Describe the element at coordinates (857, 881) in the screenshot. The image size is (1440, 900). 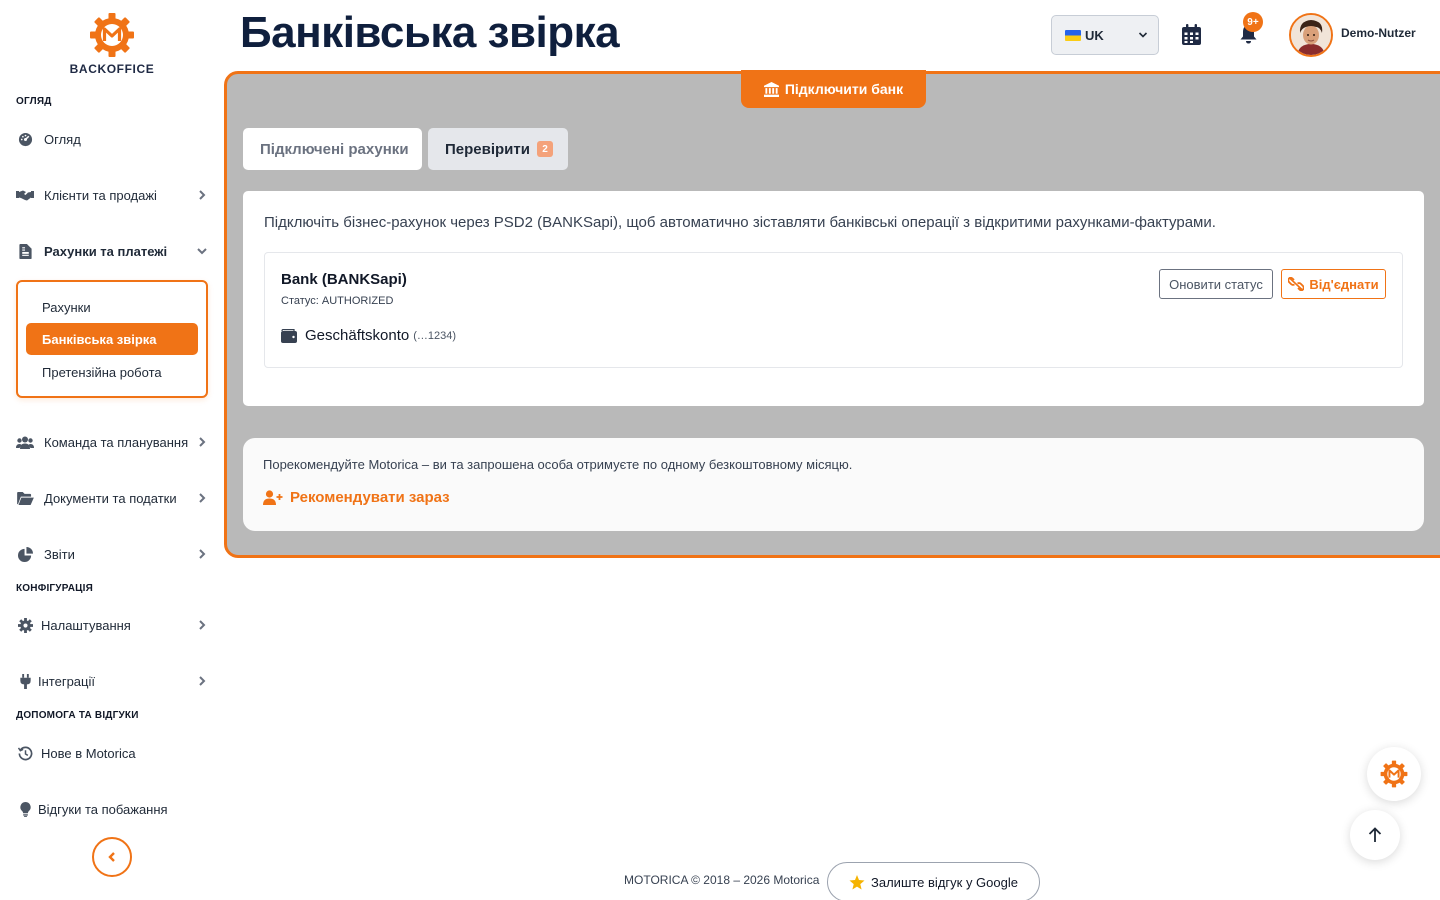
I see `star-icon` at that location.